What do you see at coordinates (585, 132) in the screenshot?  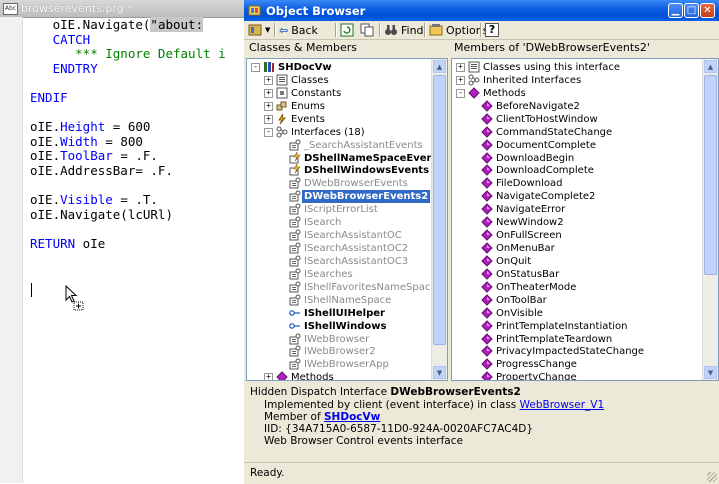 I see `member-item: CommandStateChange` at bounding box center [585, 132].